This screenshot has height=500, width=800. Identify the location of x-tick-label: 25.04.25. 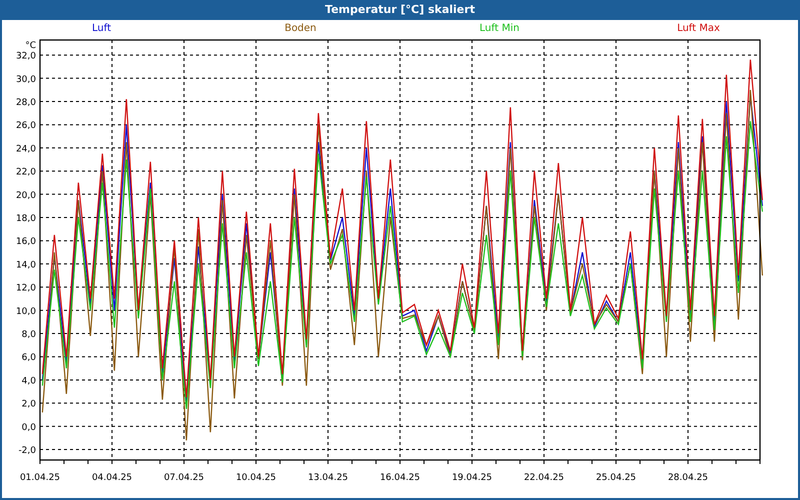
(616, 478).